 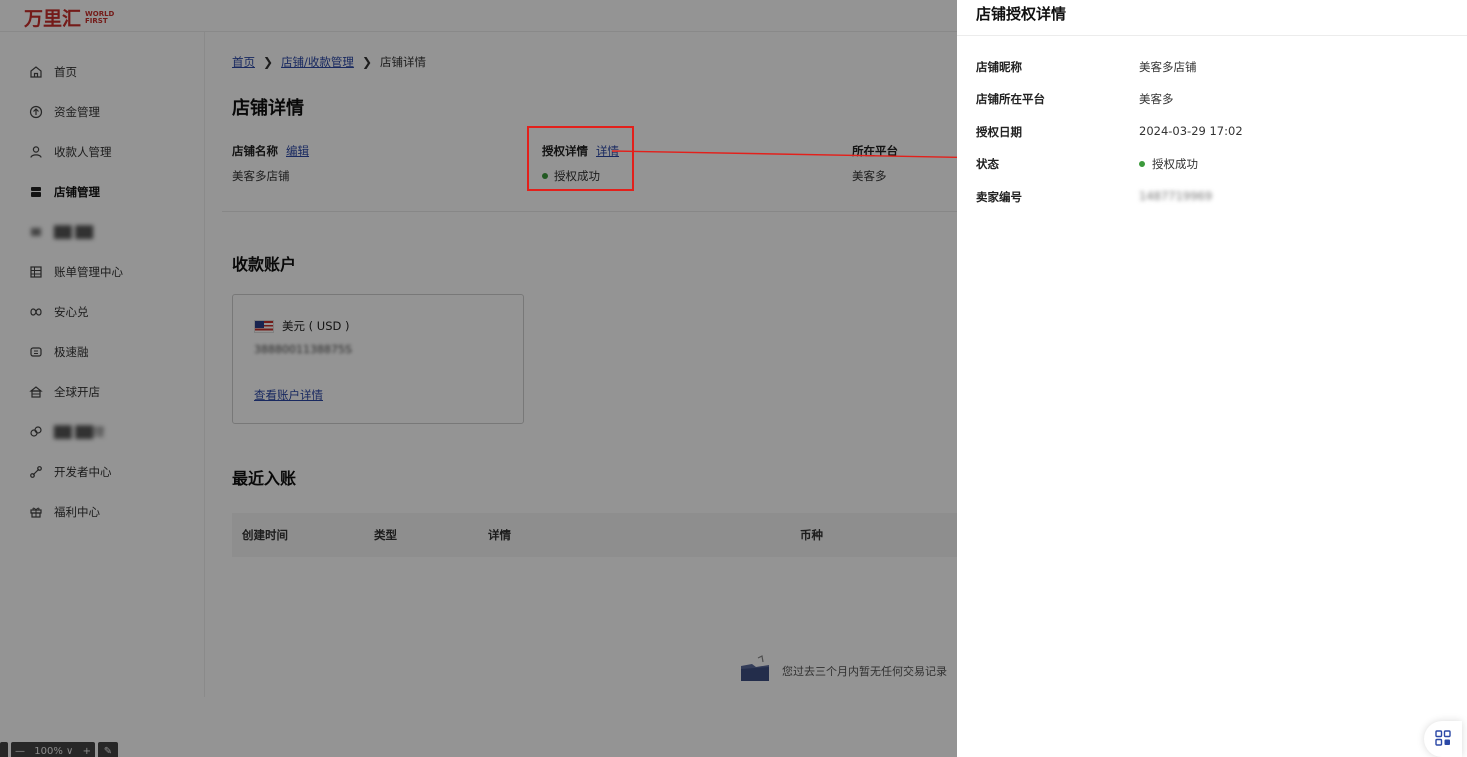 I want to click on status-value: 授权成功, so click(x=1168, y=164).